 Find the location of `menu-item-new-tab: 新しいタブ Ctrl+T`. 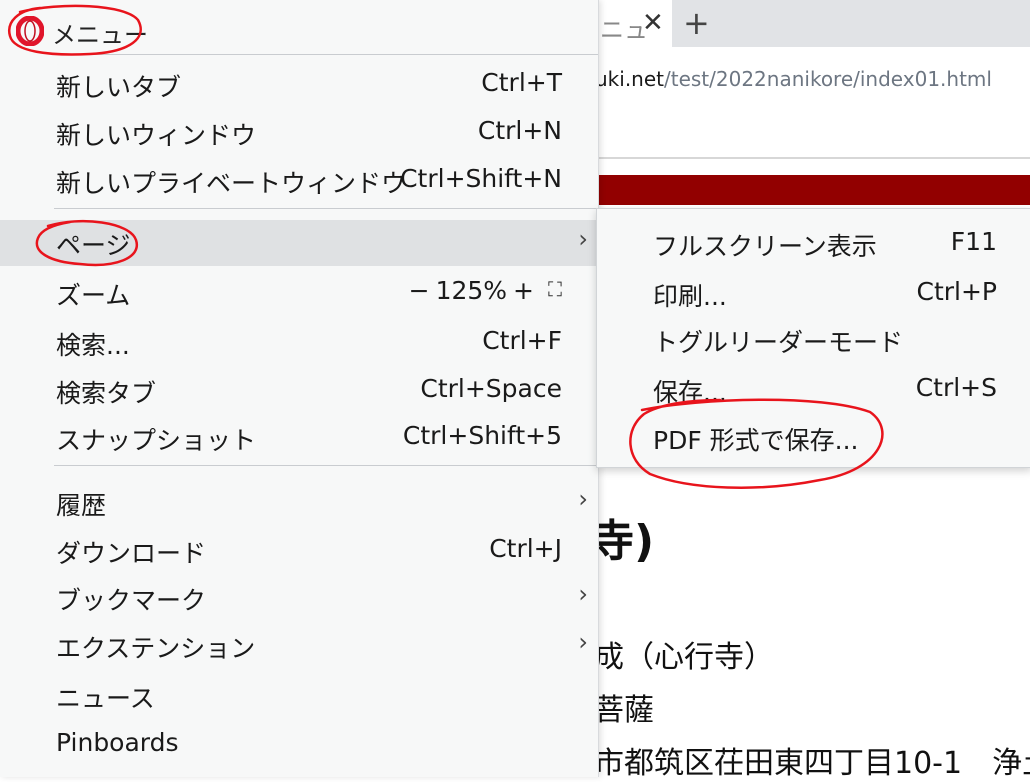

menu-item-new-tab: 新しいタブ Ctrl+T is located at coordinates (299, 85).